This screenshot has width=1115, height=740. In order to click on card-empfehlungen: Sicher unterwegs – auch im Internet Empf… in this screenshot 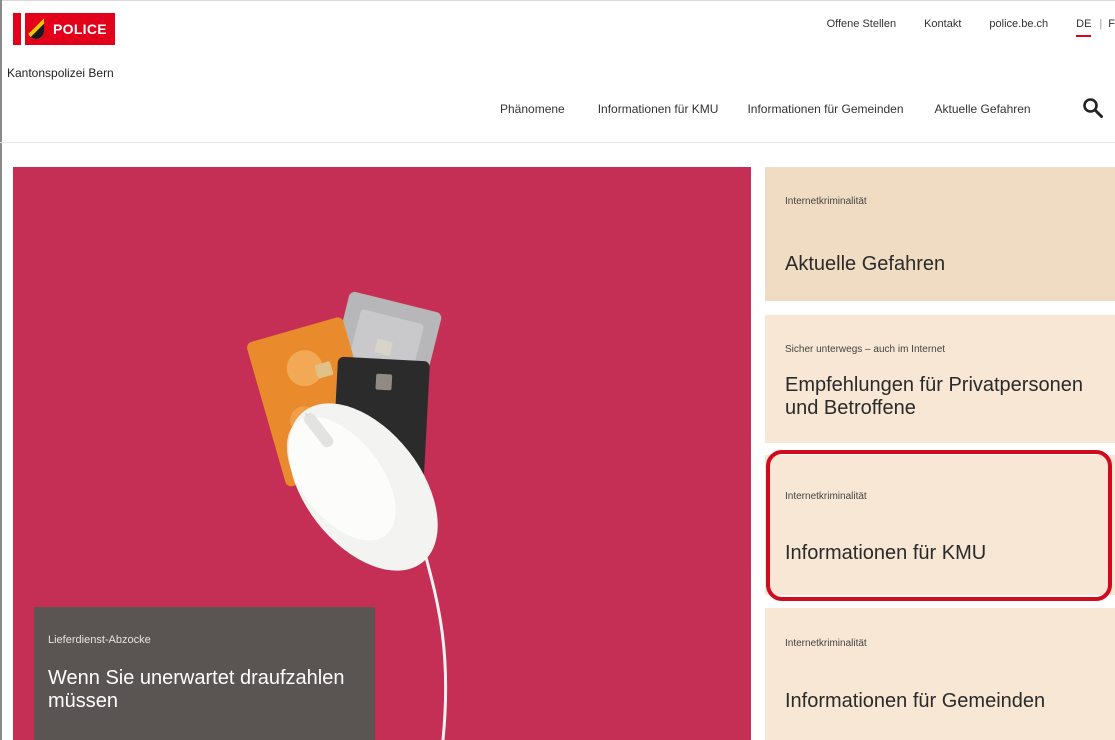, I will do `click(940, 379)`.